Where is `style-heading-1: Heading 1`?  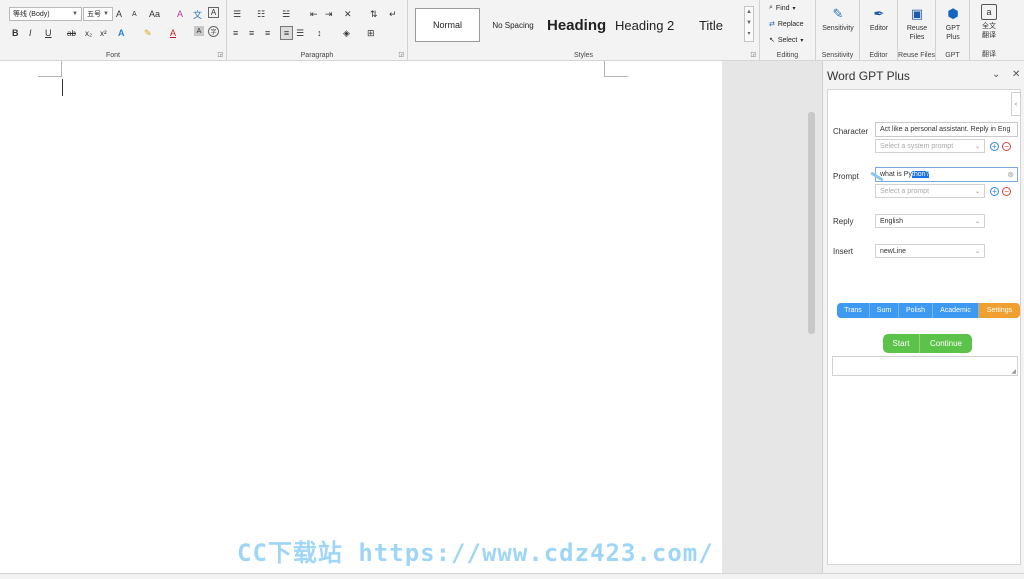
style-heading-1: Heading 1 is located at coordinates (578, 25).